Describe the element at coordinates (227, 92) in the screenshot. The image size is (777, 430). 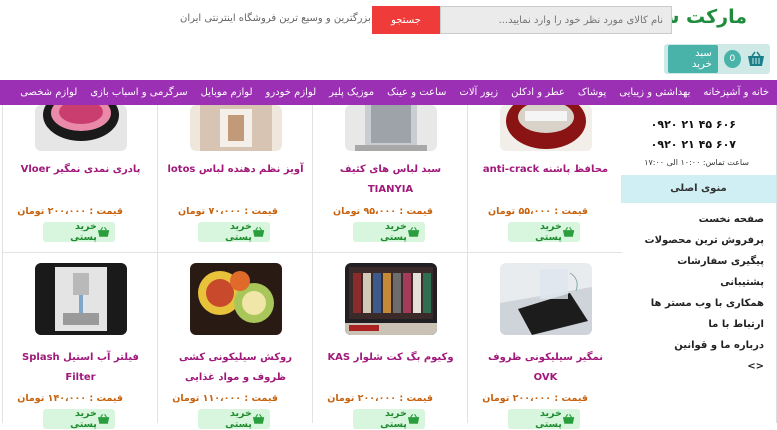
I see `nav-item-mobile: لوازم موبایل` at that location.